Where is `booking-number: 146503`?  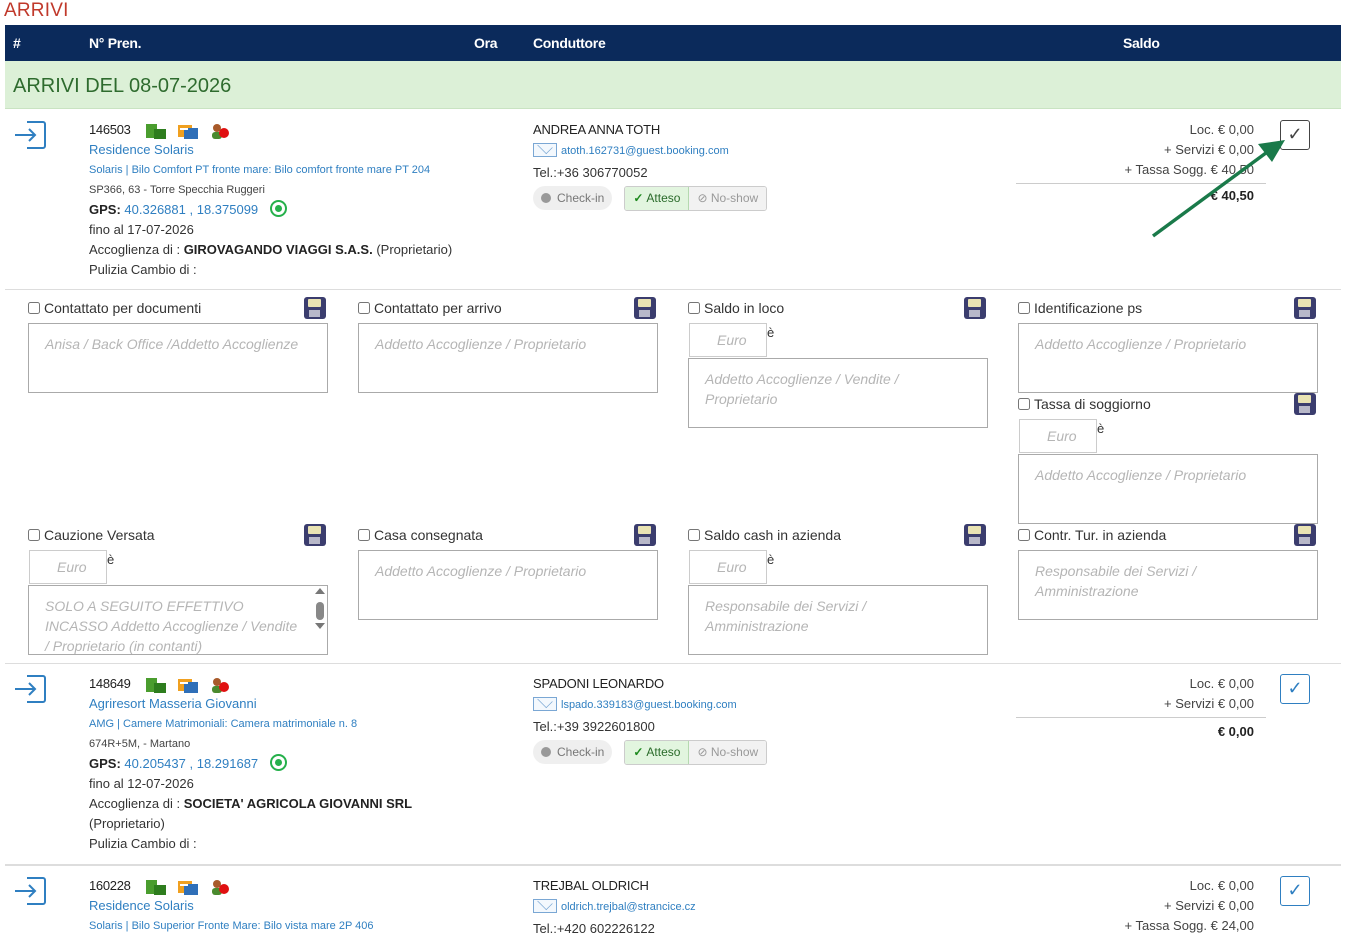
booking-number: 146503 is located at coordinates (110, 129).